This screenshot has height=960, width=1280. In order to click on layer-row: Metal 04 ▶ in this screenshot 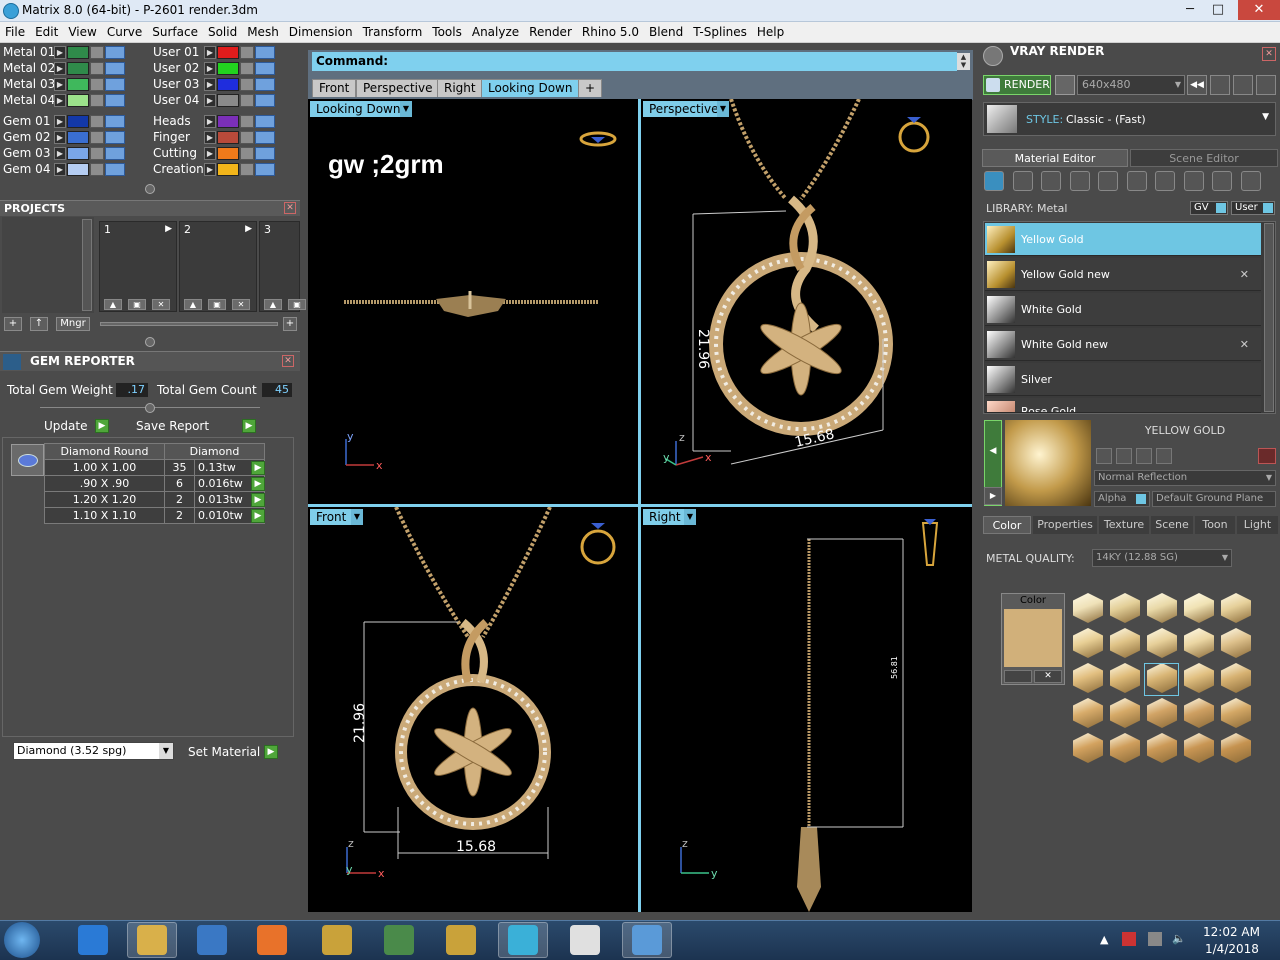, I will do `click(74, 100)`.